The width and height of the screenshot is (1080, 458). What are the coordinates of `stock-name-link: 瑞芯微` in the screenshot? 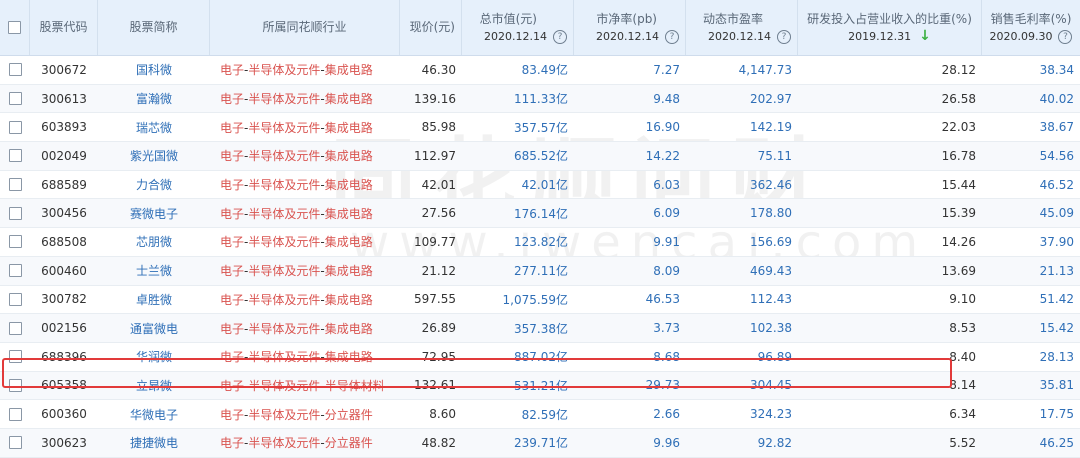 It's located at (154, 127).